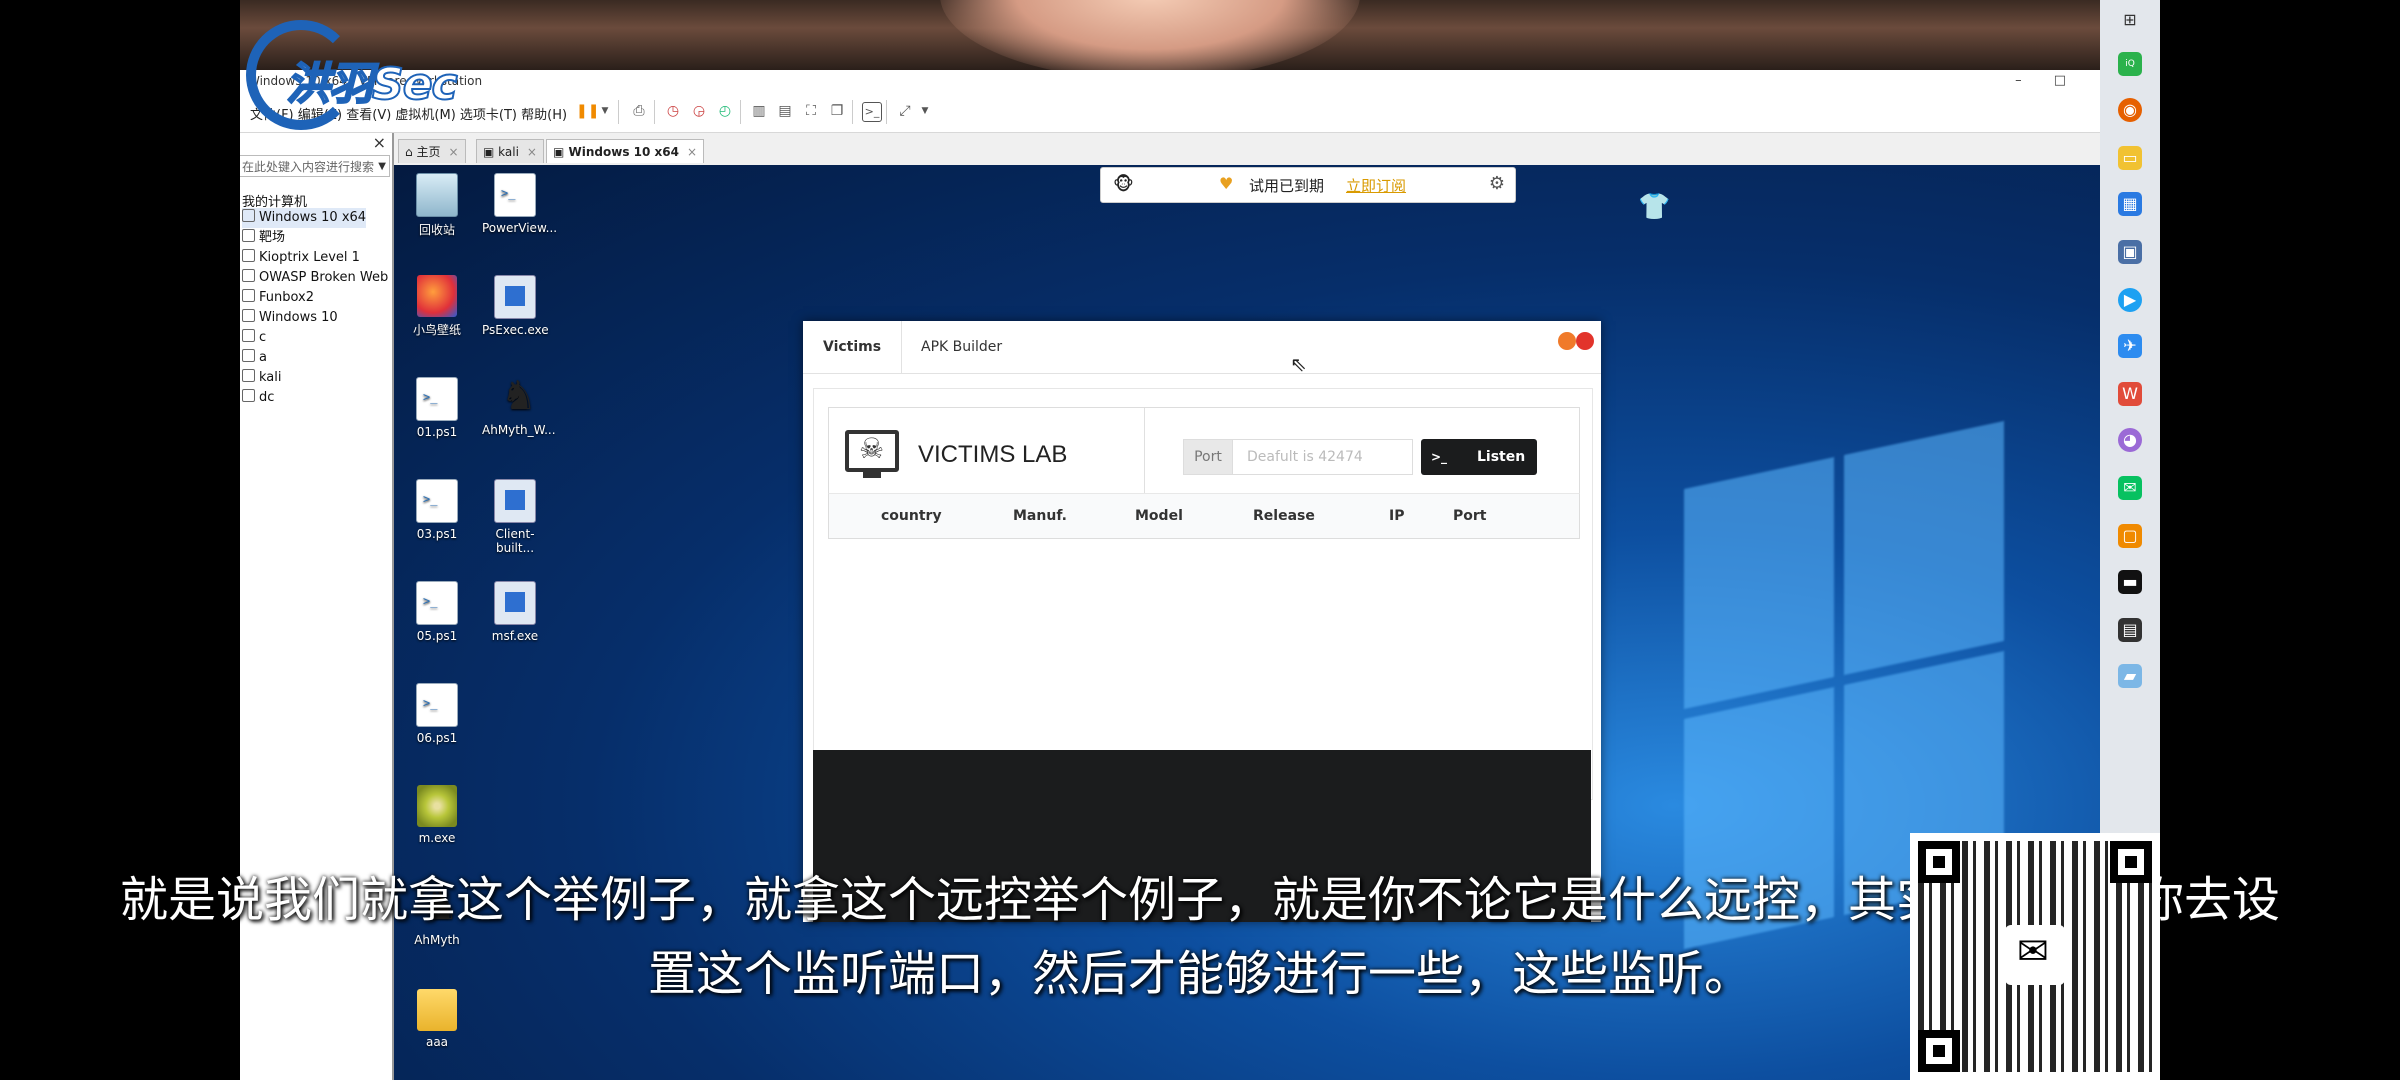 The width and height of the screenshot is (2400, 1080). Describe the element at coordinates (515, 306) in the screenshot. I see `desktop-icon: PsExec.exe` at that location.